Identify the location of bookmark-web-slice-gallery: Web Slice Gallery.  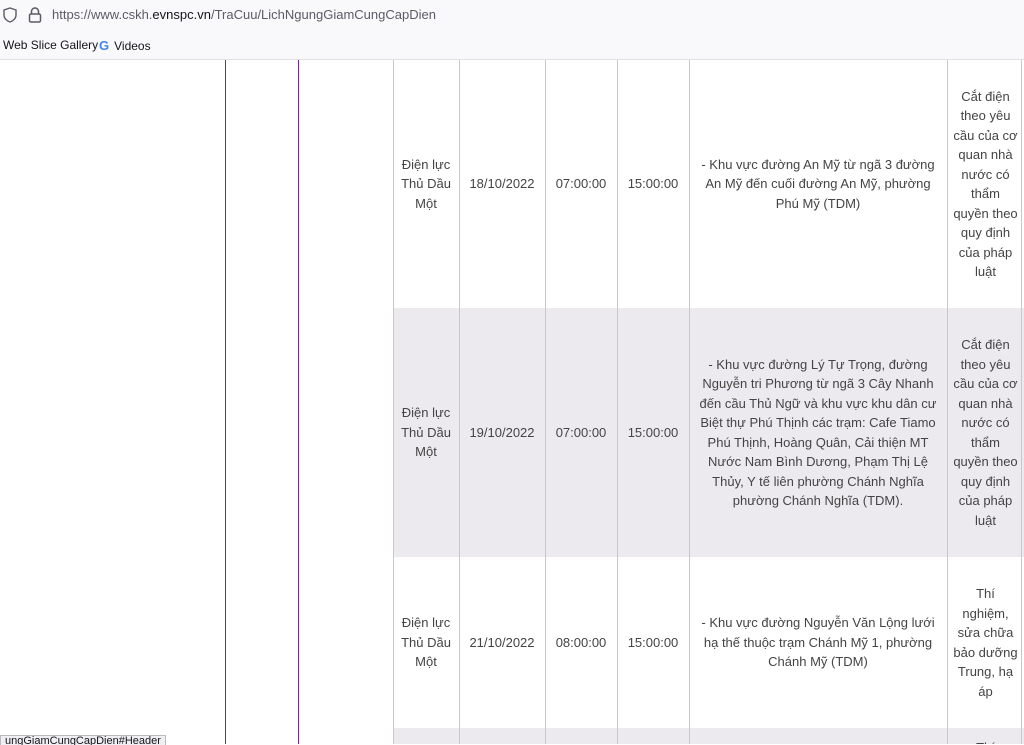
(50, 45).